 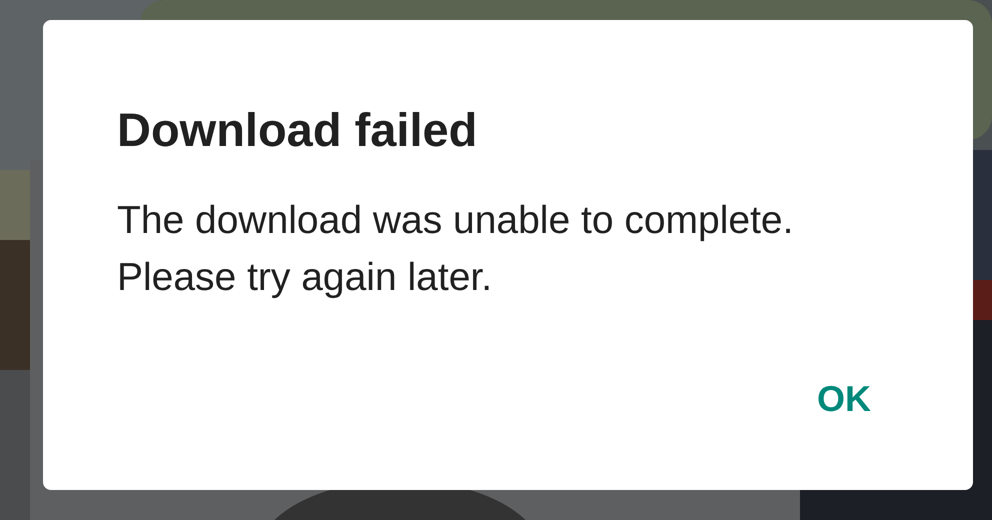 What do you see at coordinates (844, 399) in the screenshot?
I see `ok-button: OK` at bounding box center [844, 399].